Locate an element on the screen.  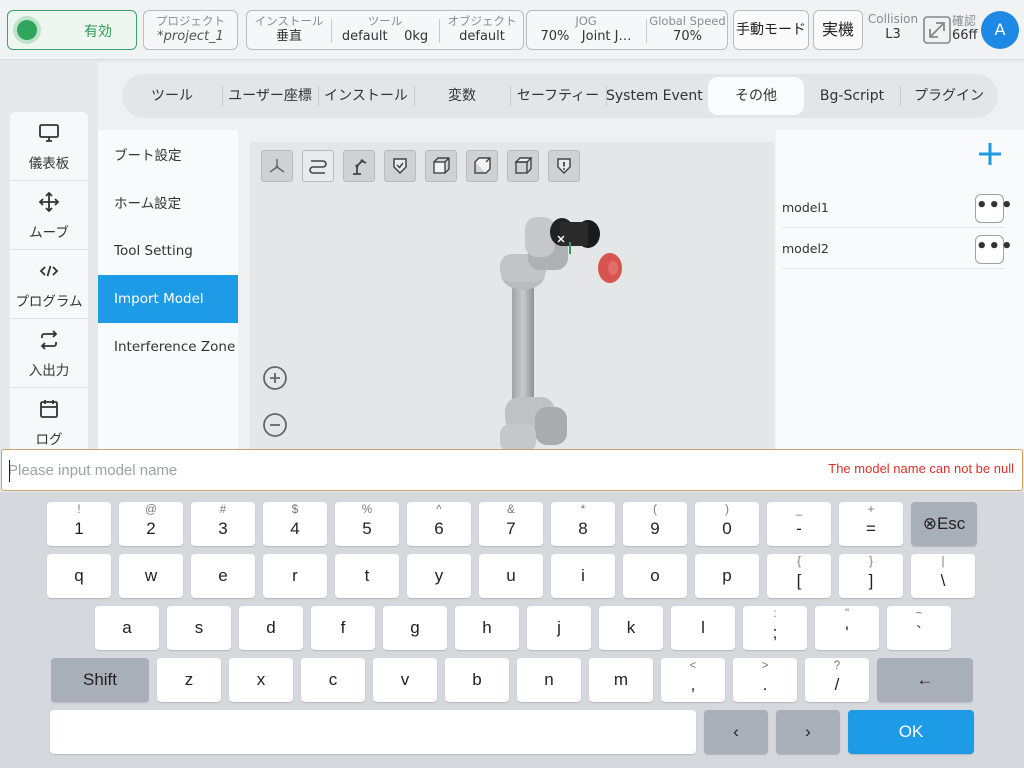
view-front-button is located at coordinates (441, 166).